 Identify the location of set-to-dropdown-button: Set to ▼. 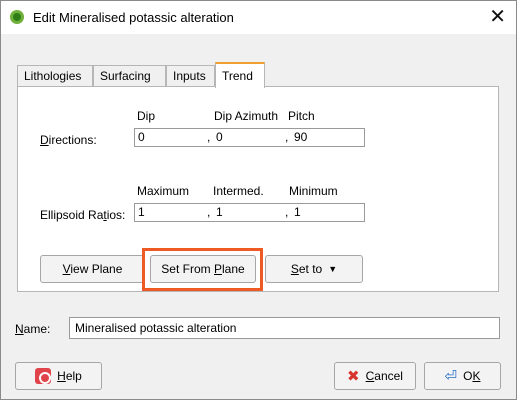
(314, 269).